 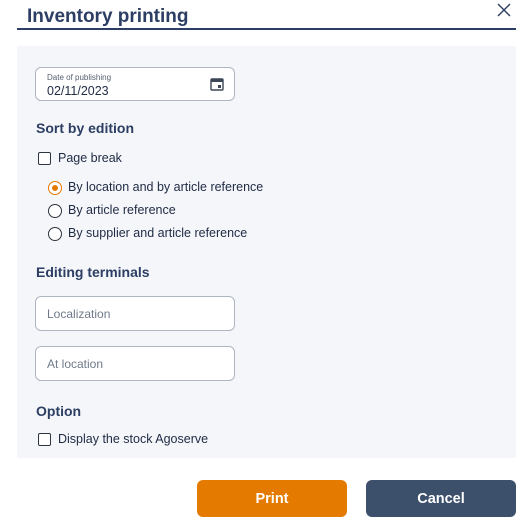 What do you see at coordinates (55, 211) in the screenshot?
I see `radio-article-reference` at bounding box center [55, 211].